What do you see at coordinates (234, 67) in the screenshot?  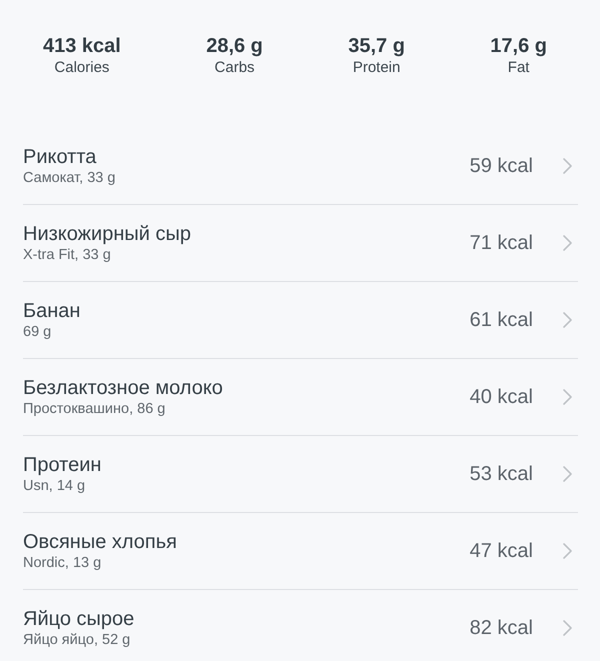 I see `nutrient-label: Carbs` at bounding box center [234, 67].